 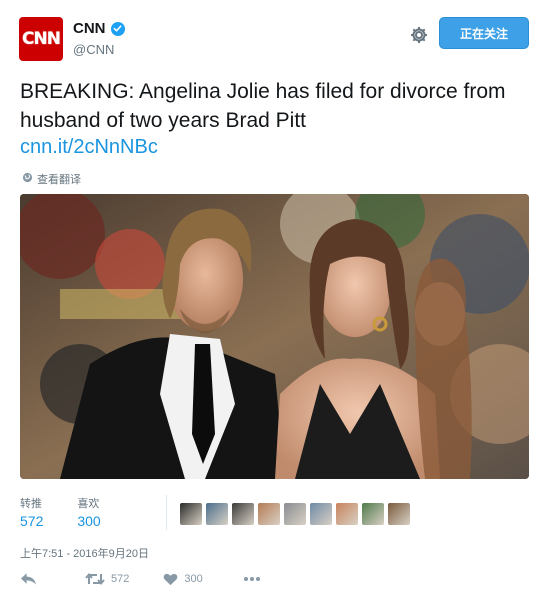 I want to click on more-icon, so click(x=252, y=579).